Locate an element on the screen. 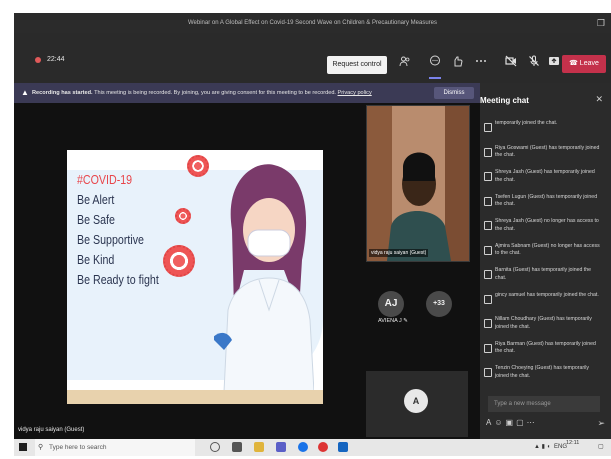 This screenshot has width=611, height=459. gif-icon: ▣ is located at coordinates (511, 422).